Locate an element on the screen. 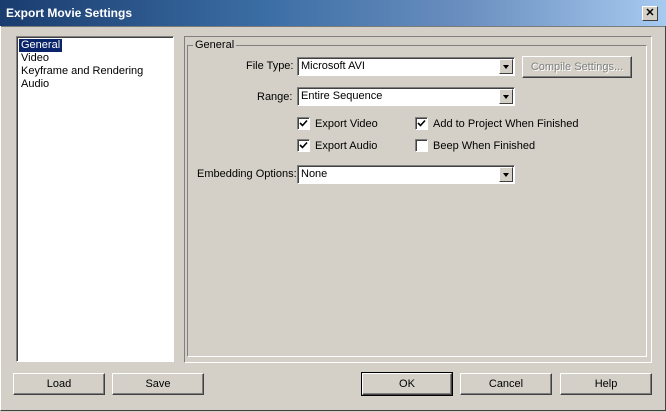 This screenshot has height=412, width=666. add-to-project-label: Add to Project When Finished is located at coordinates (506, 124).